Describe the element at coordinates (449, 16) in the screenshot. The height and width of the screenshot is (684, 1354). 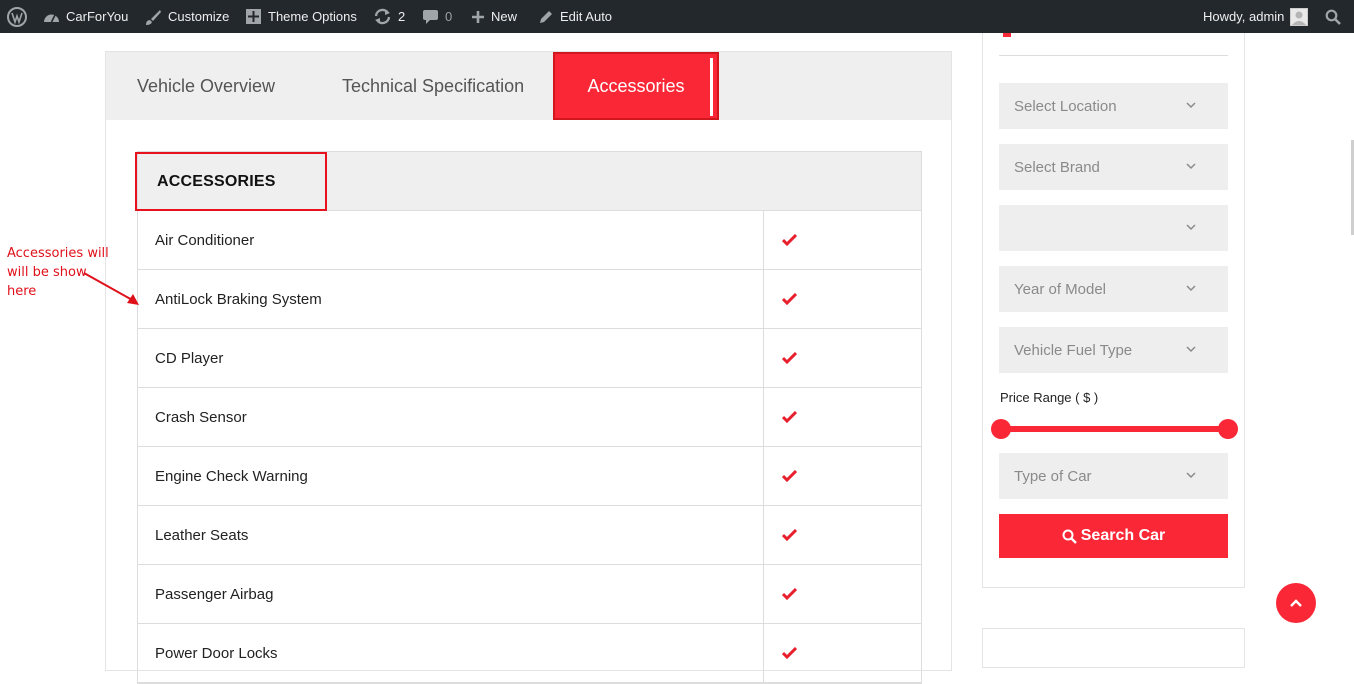
I see `comments-count: 0` at that location.